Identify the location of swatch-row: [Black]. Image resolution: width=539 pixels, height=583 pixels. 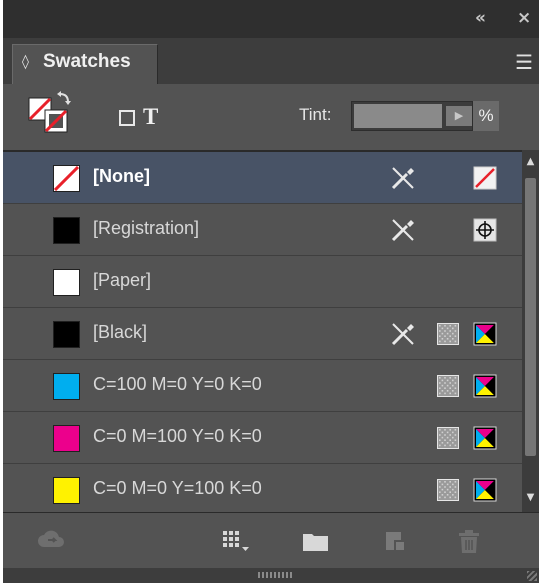
(262, 334).